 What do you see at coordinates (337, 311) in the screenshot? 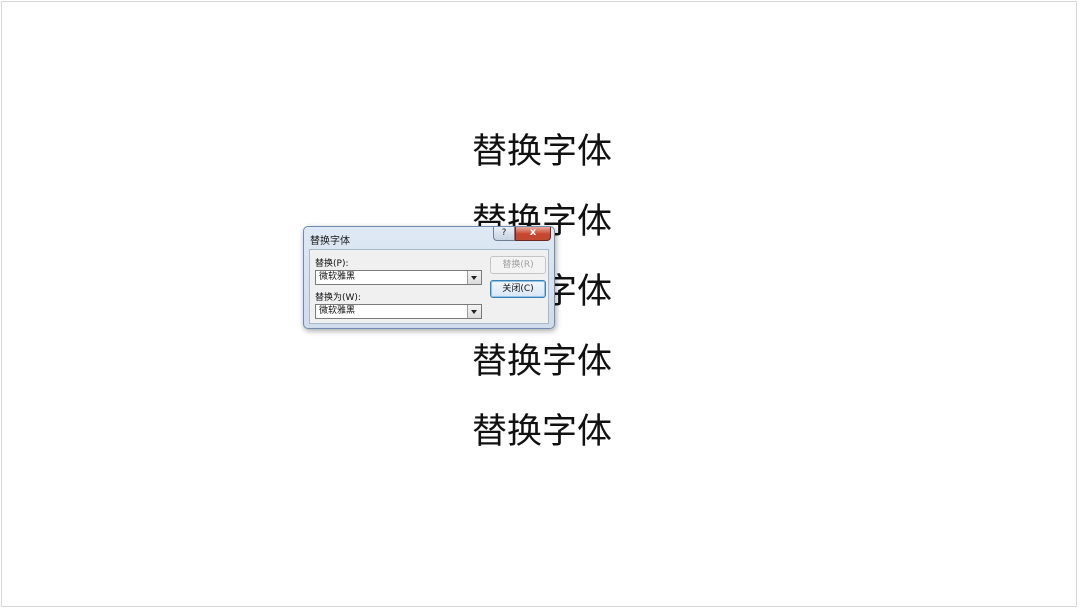
I see `replace-with-font-value: 微软雅黑` at bounding box center [337, 311].